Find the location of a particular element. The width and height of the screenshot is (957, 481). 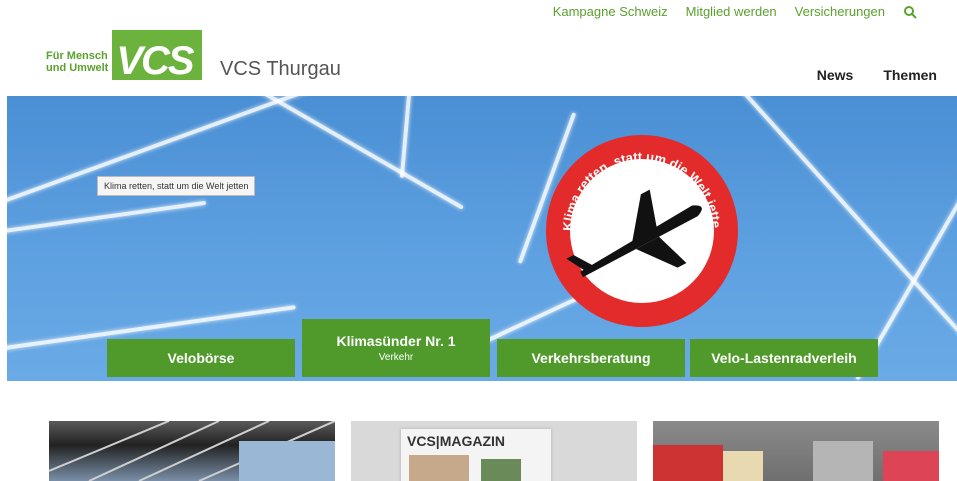

tile-klimasuender: Klimasünder Nr. 1 Verkehr is located at coordinates (396, 348).